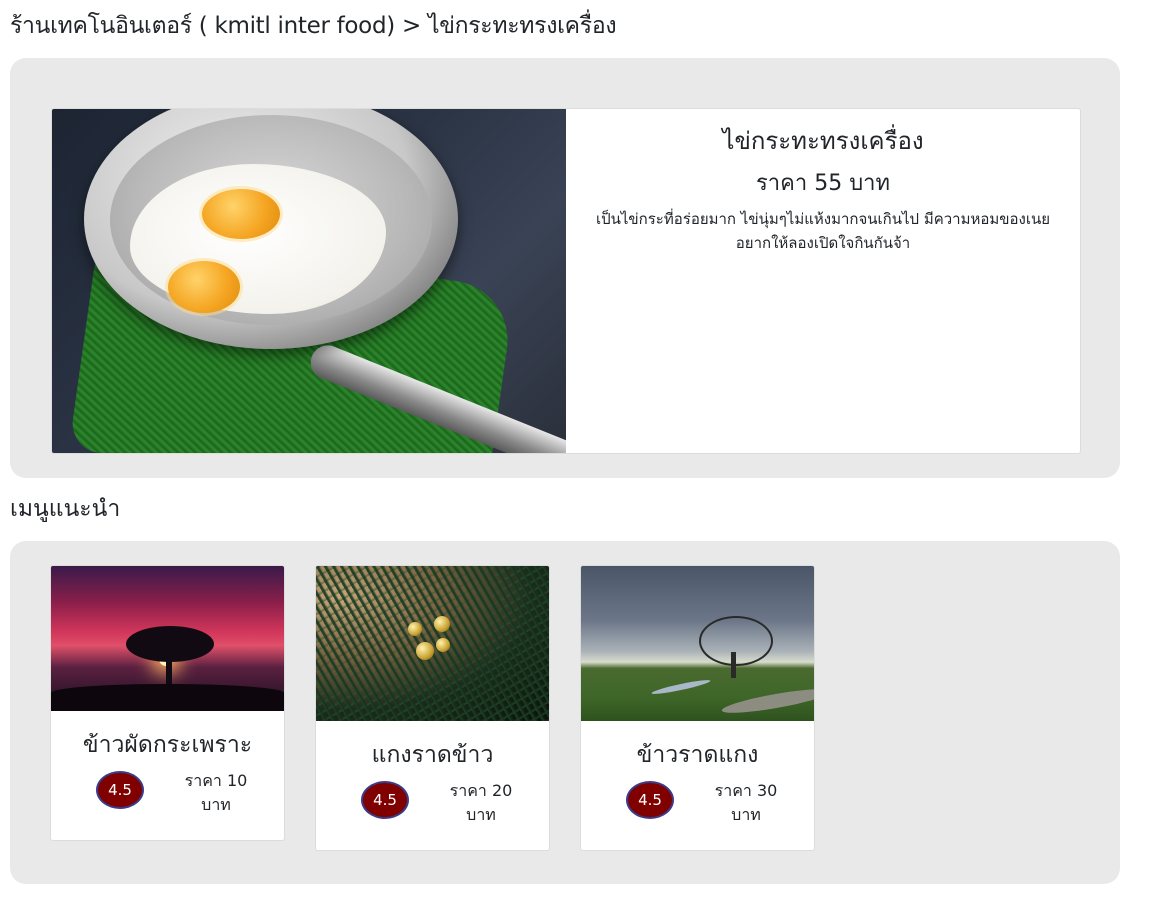 This screenshot has height=904, width=1157. Describe the element at coordinates (697, 804) in the screenshot. I see `menu-card-meta: 4.5 ราคา 30 บาท` at that location.